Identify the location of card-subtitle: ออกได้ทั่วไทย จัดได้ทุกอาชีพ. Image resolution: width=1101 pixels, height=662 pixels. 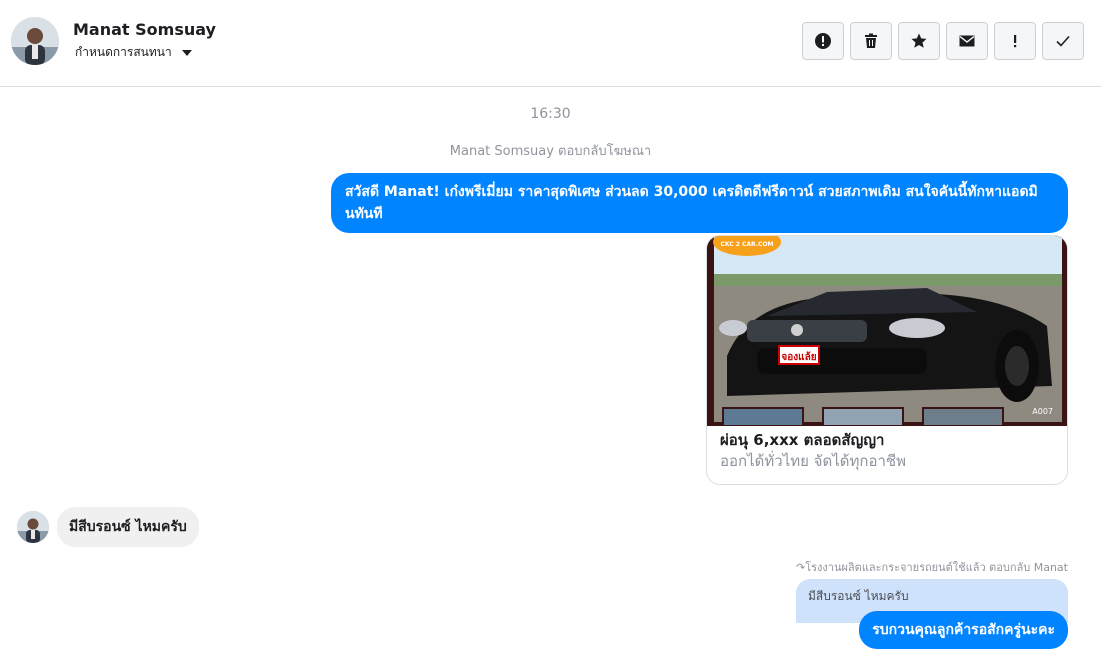
(813, 461).